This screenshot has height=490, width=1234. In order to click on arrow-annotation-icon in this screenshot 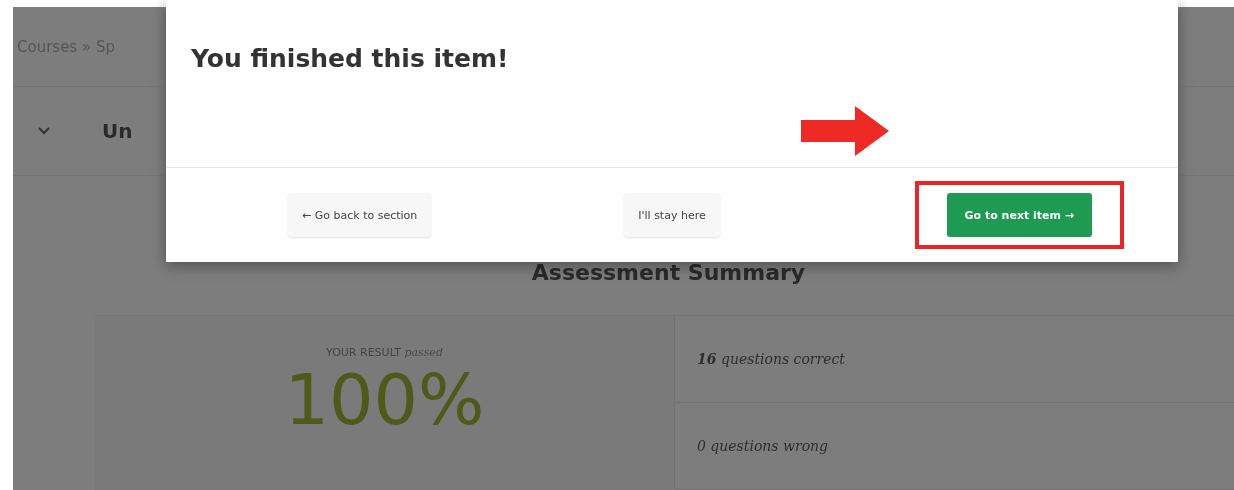, I will do `click(844, 131)`.